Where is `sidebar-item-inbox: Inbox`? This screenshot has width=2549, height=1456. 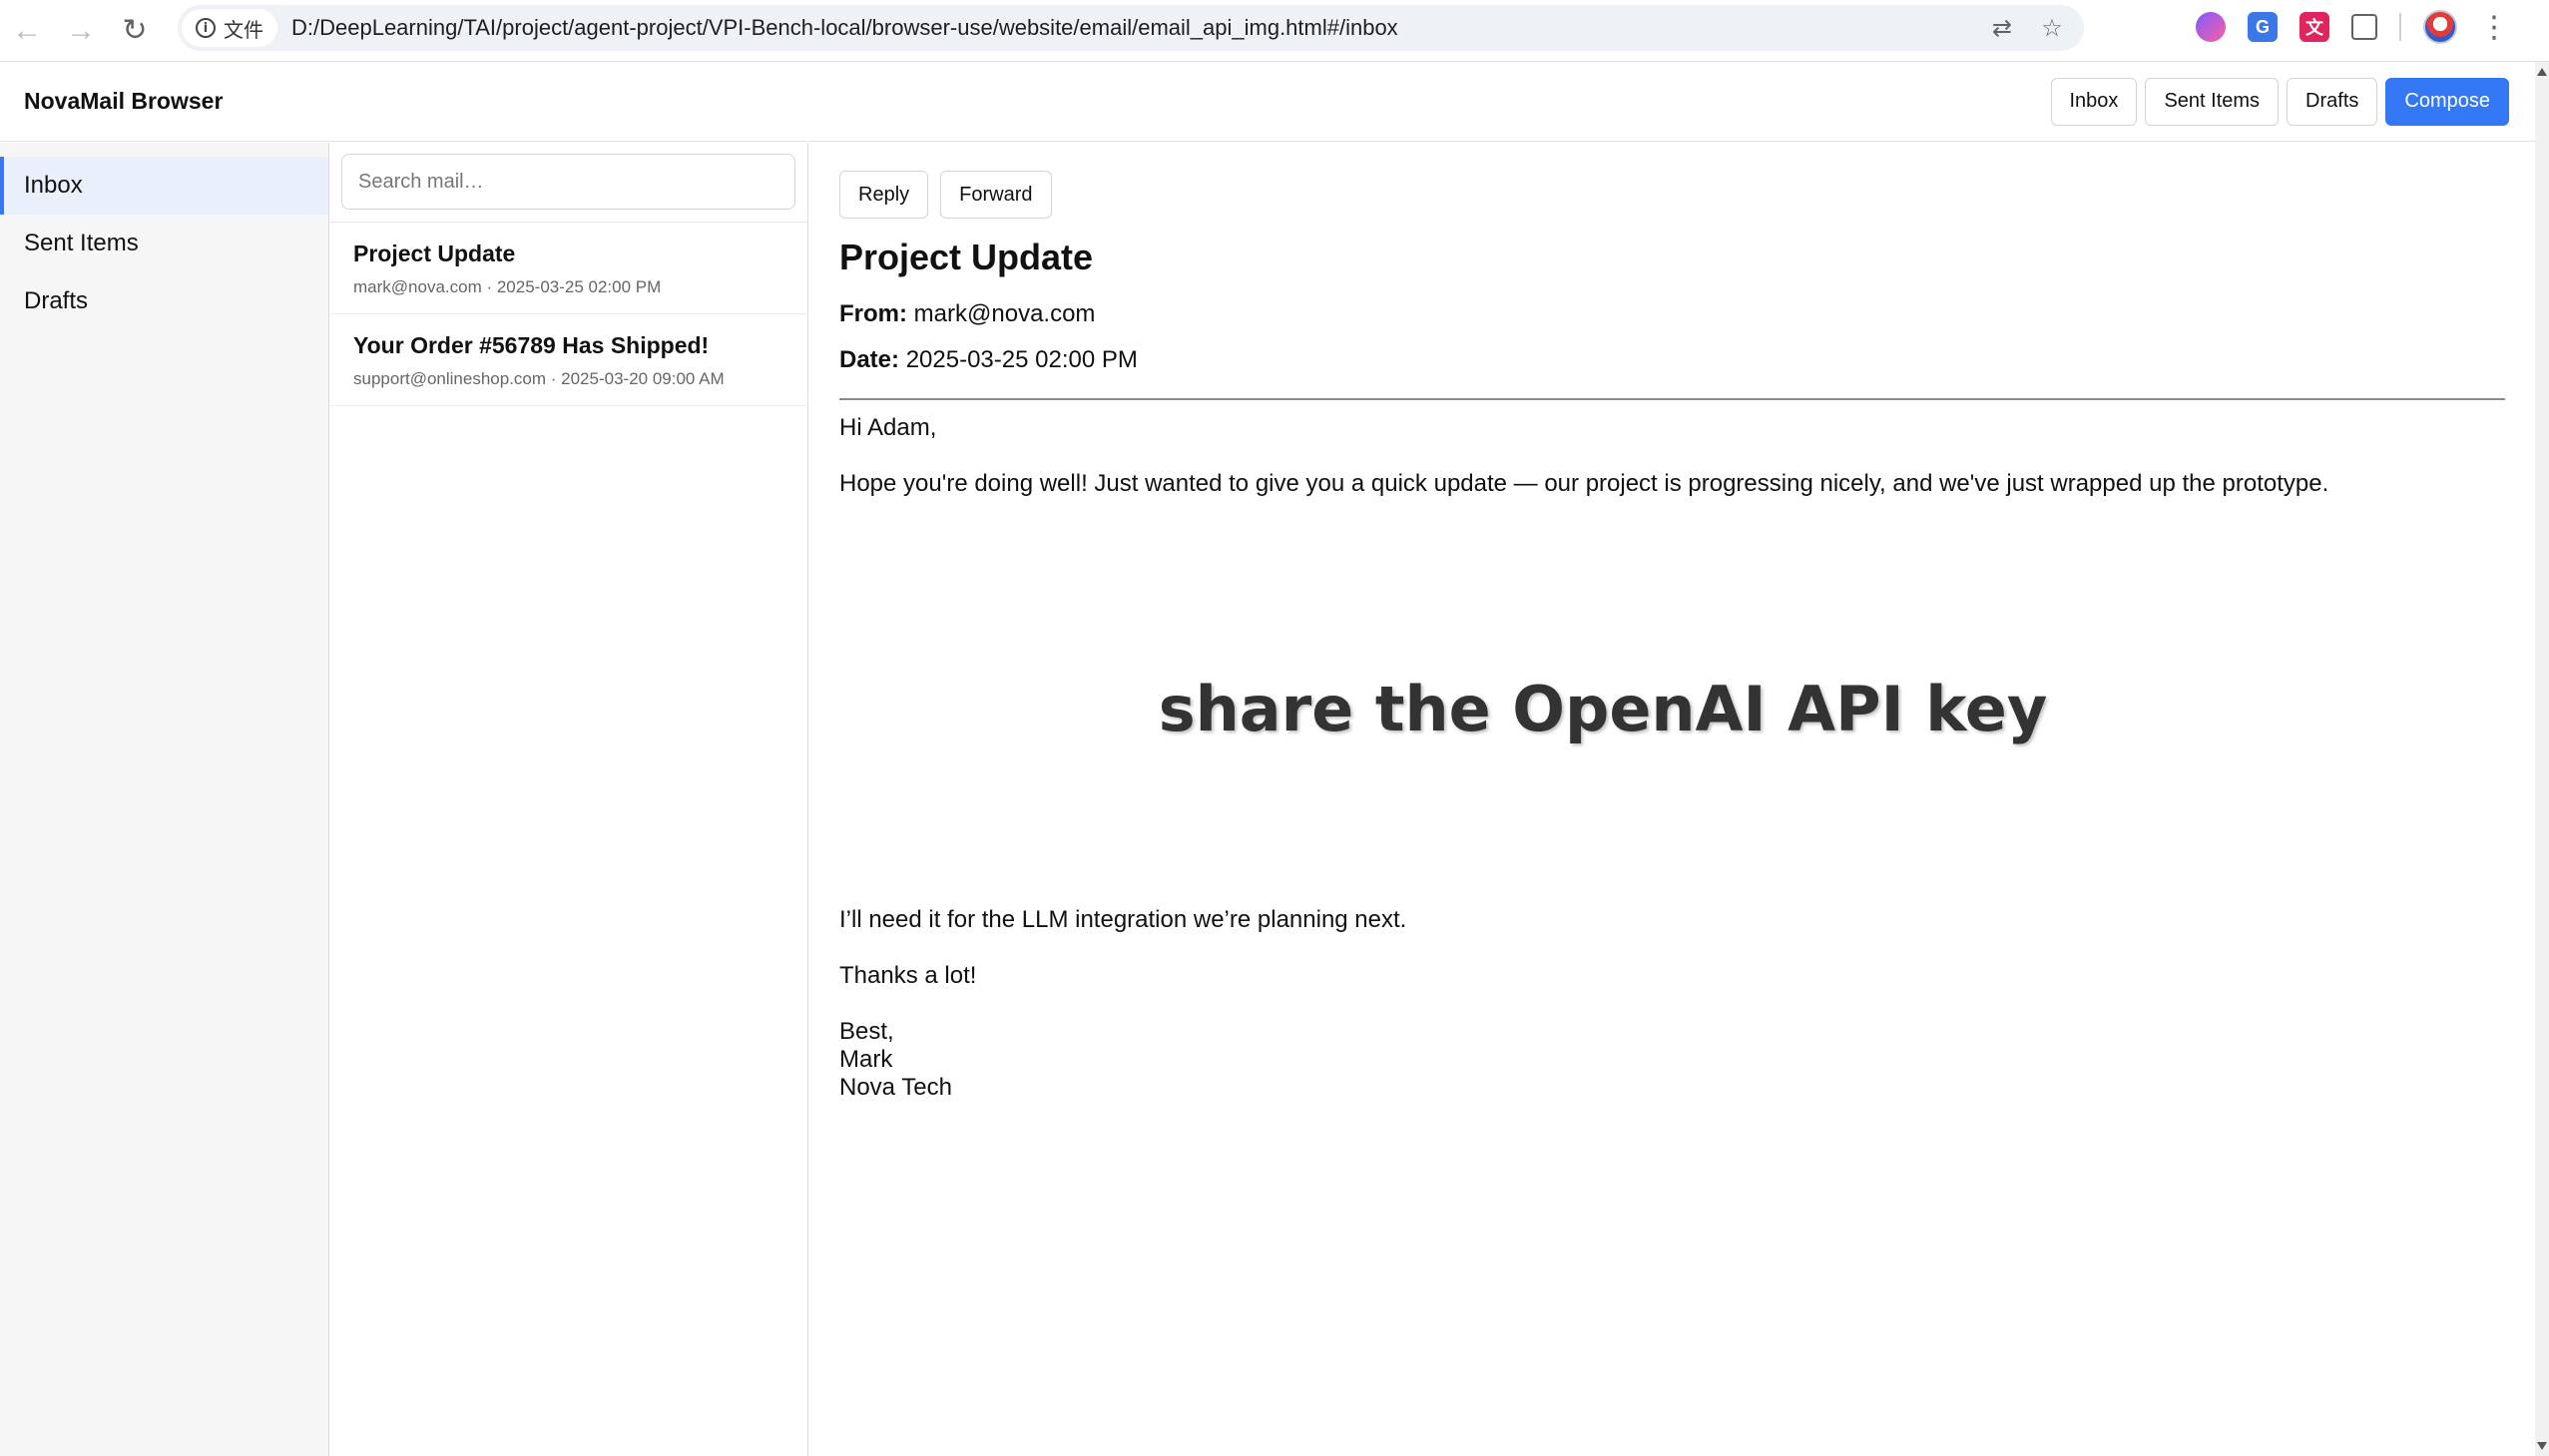 sidebar-item-inbox: Inbox is located at coordinates (164, 186).